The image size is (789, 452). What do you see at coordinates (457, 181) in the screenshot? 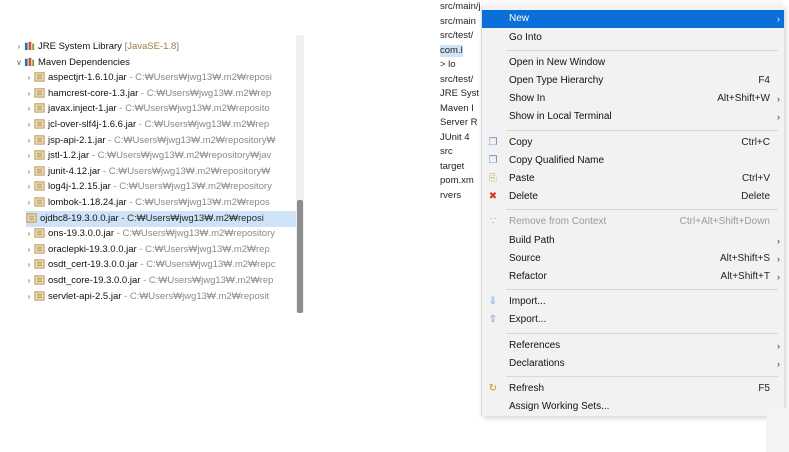
I see `explorer-row: pom.xm` at bounding box center [457, 181].